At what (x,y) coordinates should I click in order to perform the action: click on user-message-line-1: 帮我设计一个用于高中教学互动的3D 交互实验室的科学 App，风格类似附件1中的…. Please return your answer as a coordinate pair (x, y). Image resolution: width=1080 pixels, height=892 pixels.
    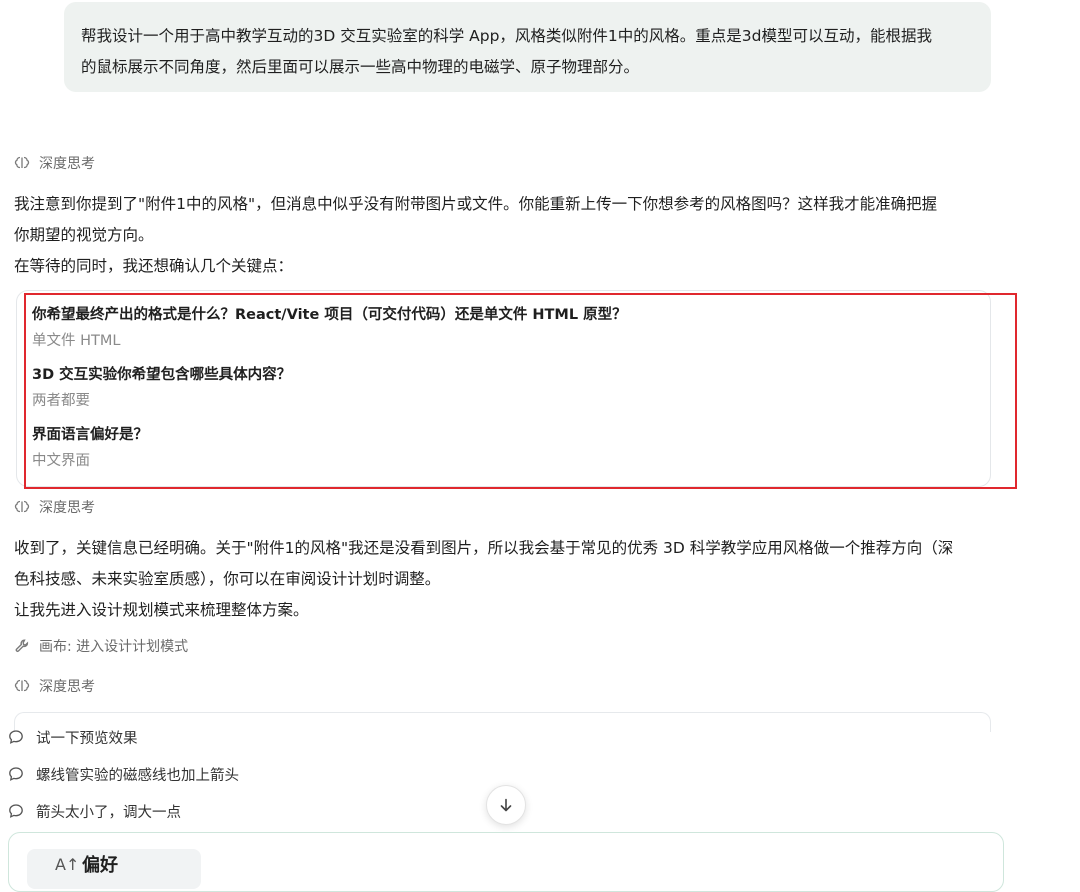
    Looking at the image, I should click on (506, 36).